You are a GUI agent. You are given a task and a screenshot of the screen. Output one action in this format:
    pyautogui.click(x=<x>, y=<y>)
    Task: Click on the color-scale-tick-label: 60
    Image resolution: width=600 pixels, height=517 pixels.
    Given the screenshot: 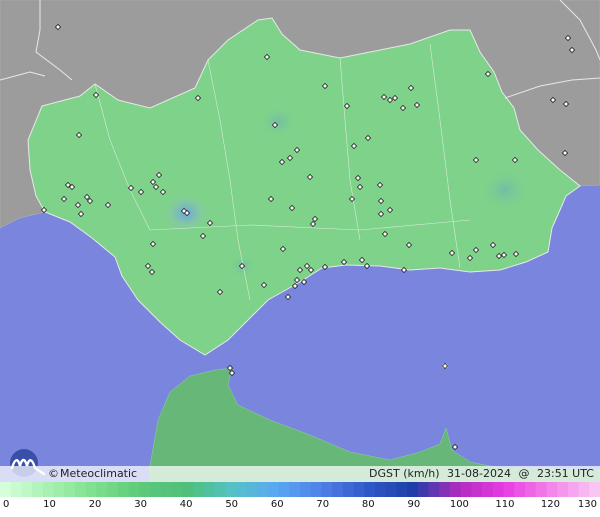 What is the action you would take?
    pyautogui.click(x=277, y=504)
    